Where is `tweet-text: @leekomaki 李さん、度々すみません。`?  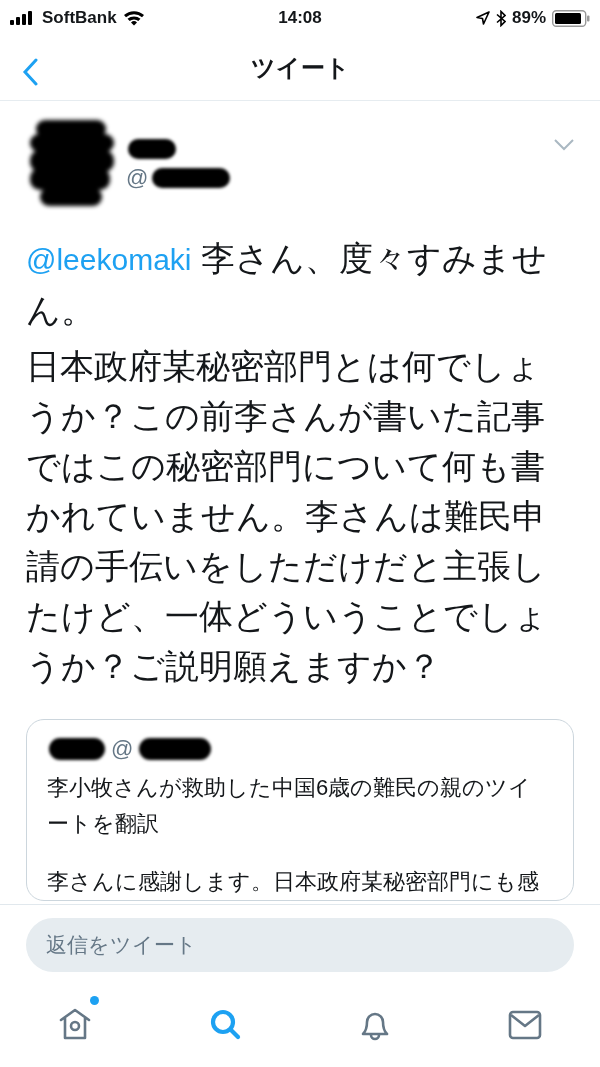 tweet-text: @leekomaki 李さん、度々すみません。 is located at coordinates (287, 284).